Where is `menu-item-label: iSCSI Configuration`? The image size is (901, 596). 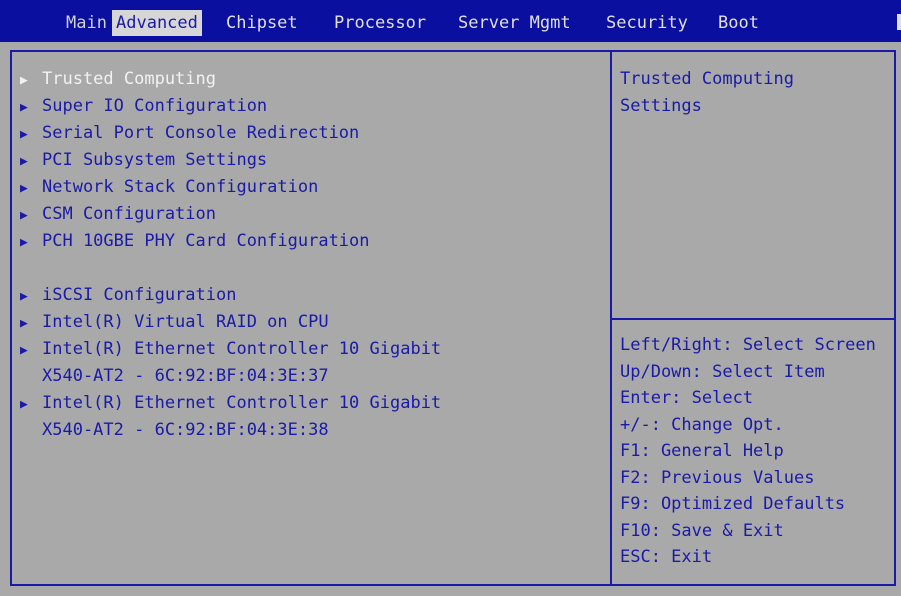 menu-item-label: iSCSI Configuration is located at coordinates (139, 295).